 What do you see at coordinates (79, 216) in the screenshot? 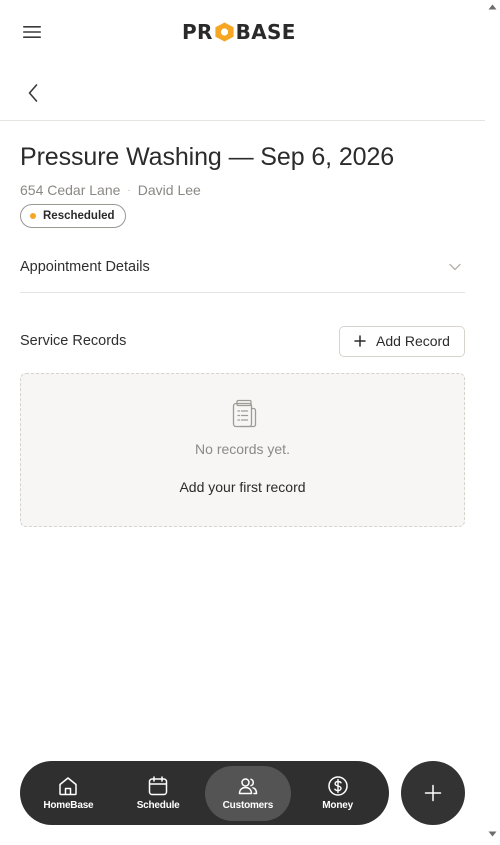
I see `status-label: Rescheduled` at bounding box center [79, 216].